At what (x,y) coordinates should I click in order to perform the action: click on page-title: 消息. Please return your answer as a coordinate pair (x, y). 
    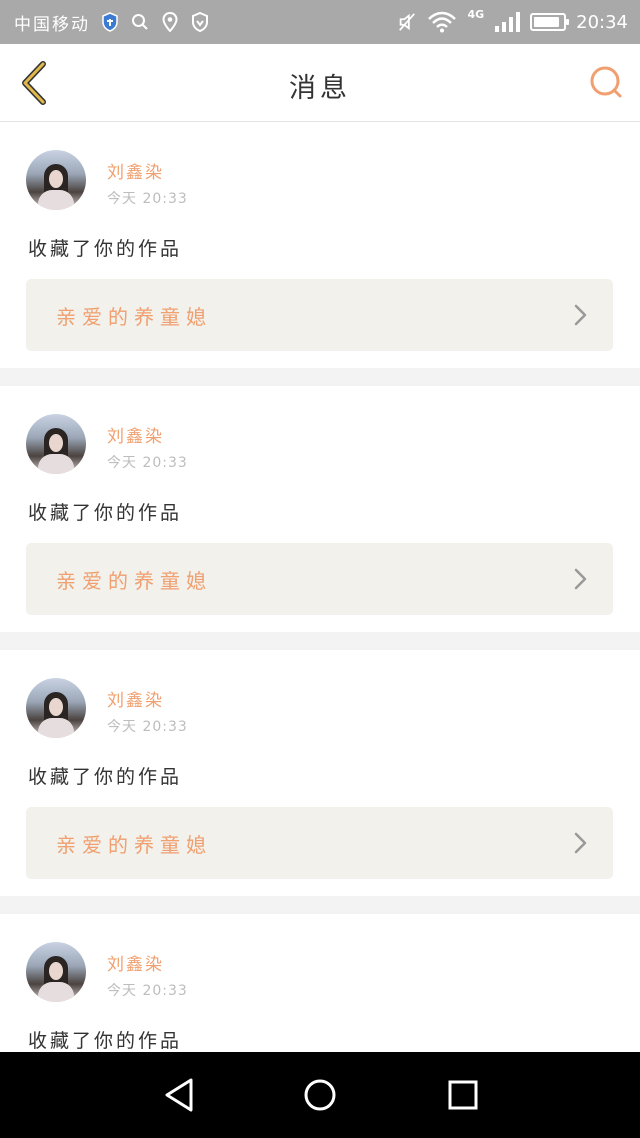
    Looking at the image, I should click on (320, 88).